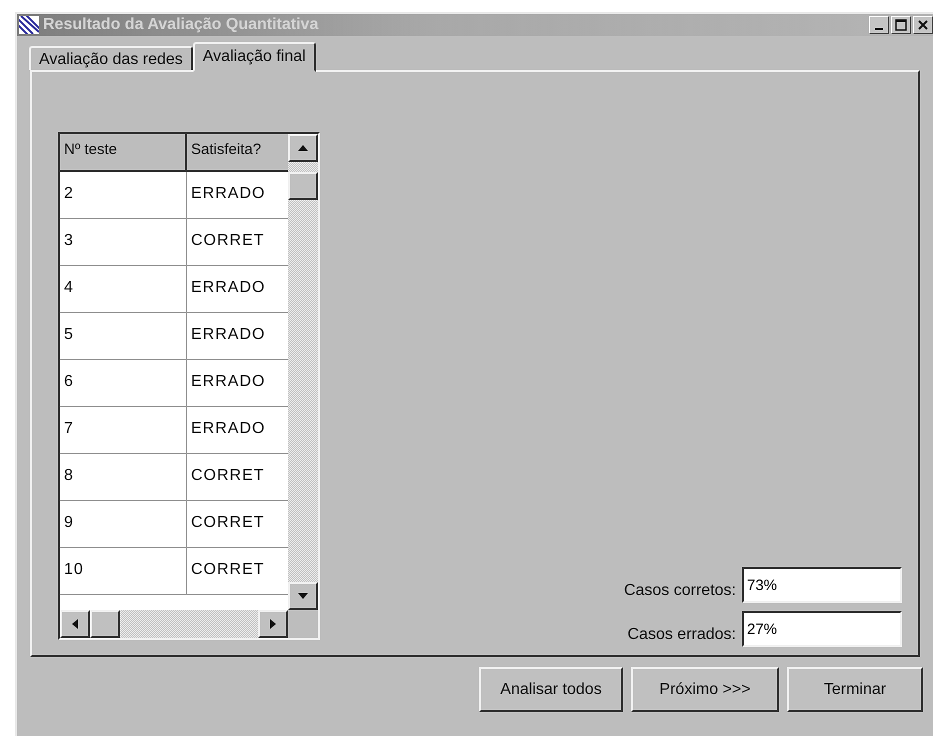 This screenshot has width=933, height=736. Describe the element at coordinates (123, 571) in the screenshot. I see `table-cell: 10` at that location.